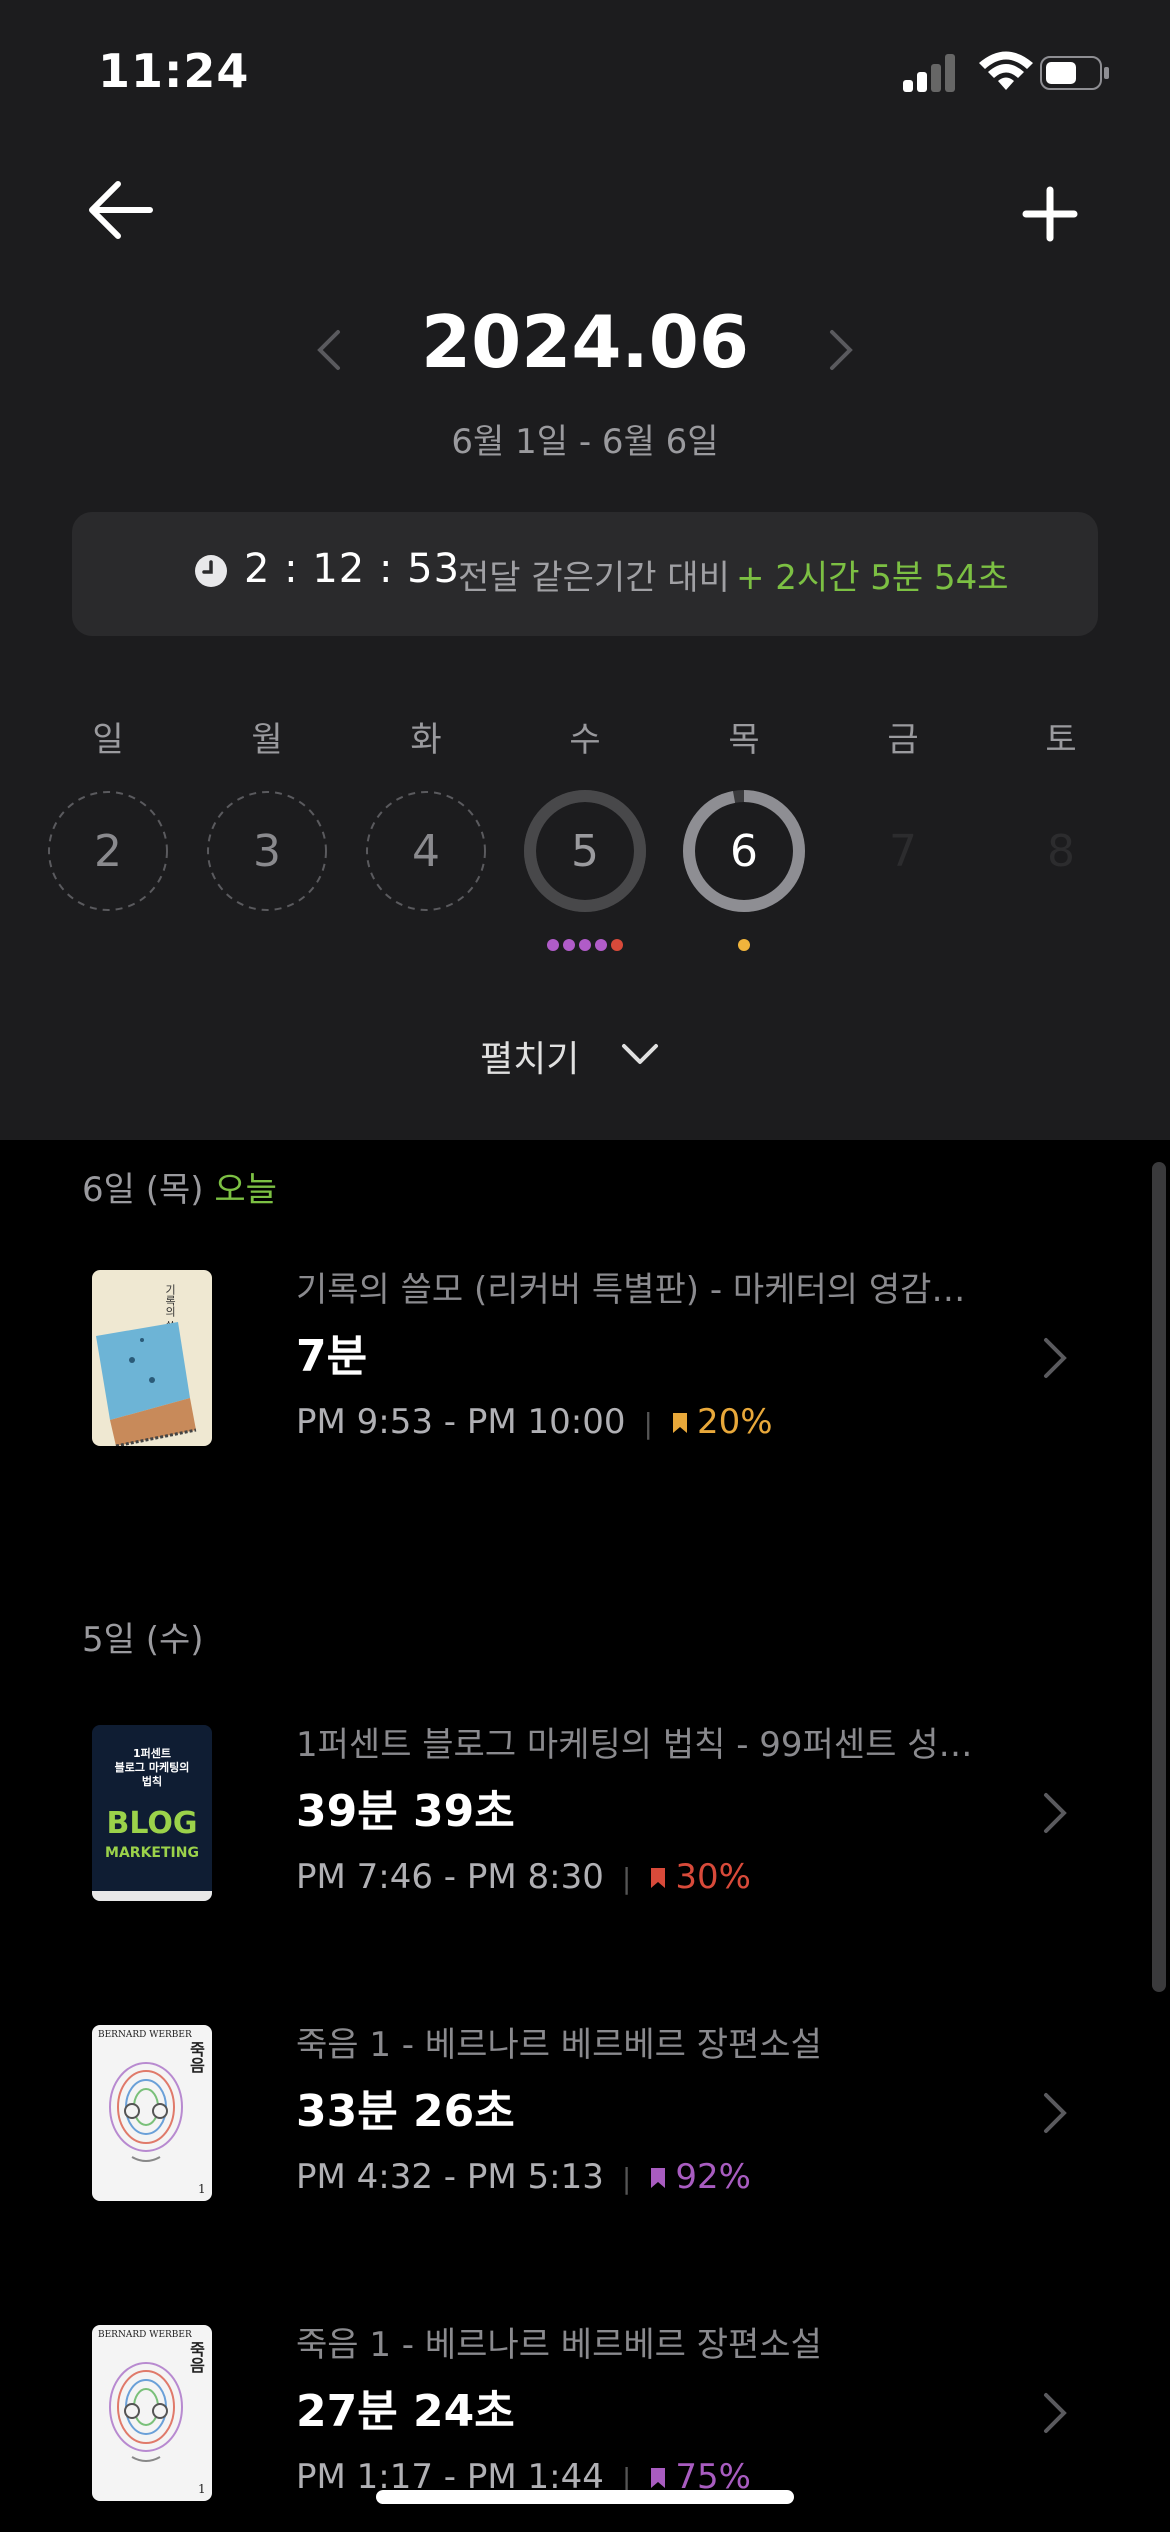 The height and width of the screenshot is (2532, 1170). I want to click on svg-text: MARKETING, so click(152, 1853).